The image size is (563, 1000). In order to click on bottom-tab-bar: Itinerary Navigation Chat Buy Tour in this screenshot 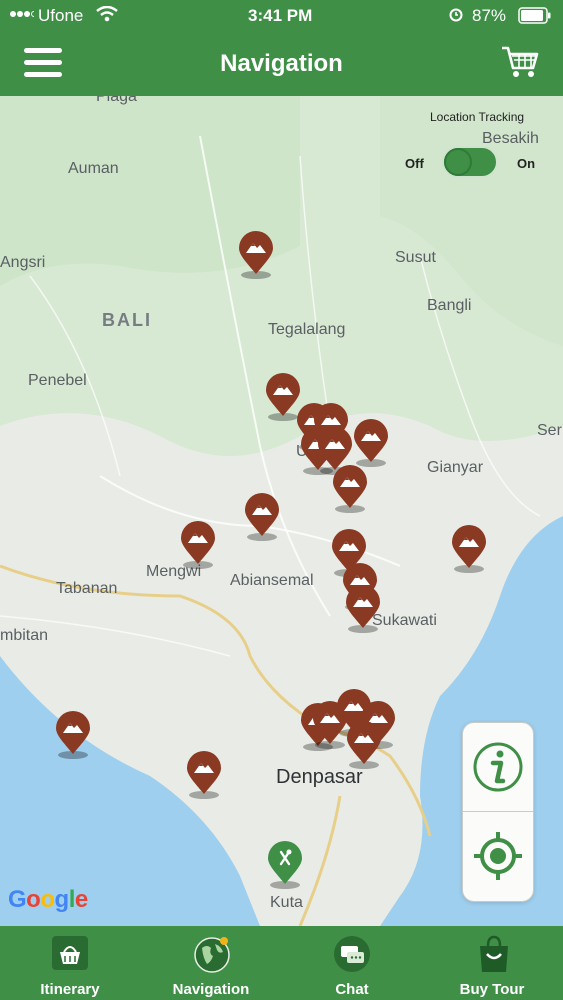, I will do `click(281, 963)`.